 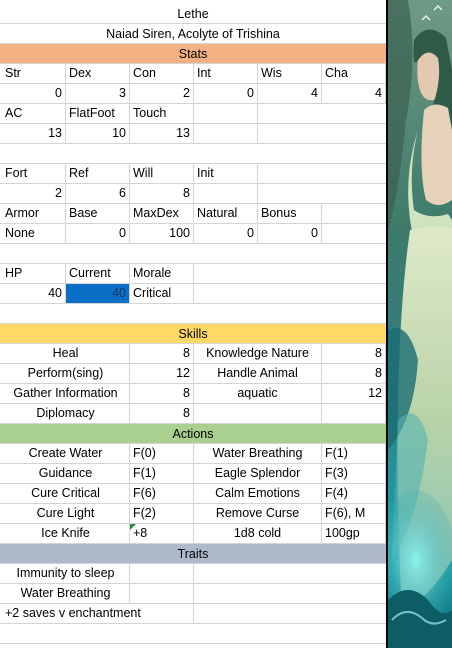 I want to click on defense-value-flatfoot: 10, so click(x=98, y=133).